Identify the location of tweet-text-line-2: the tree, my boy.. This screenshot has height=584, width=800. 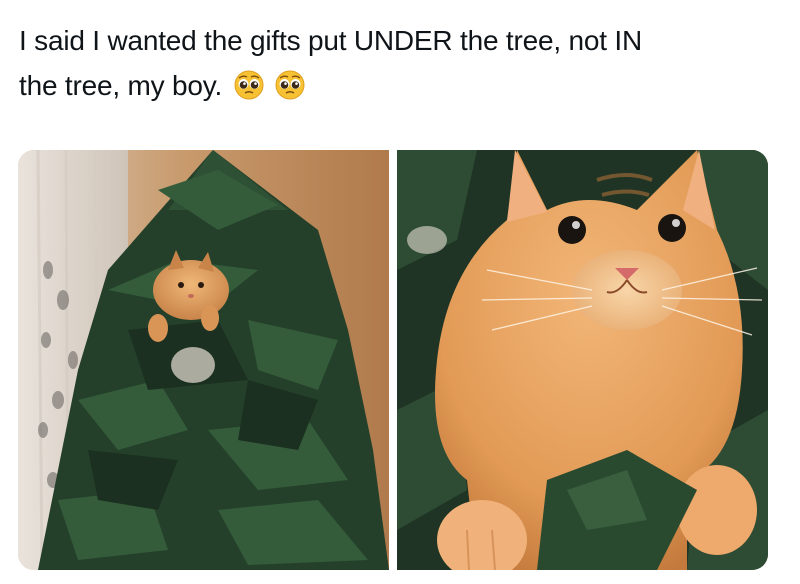
(399, 85).